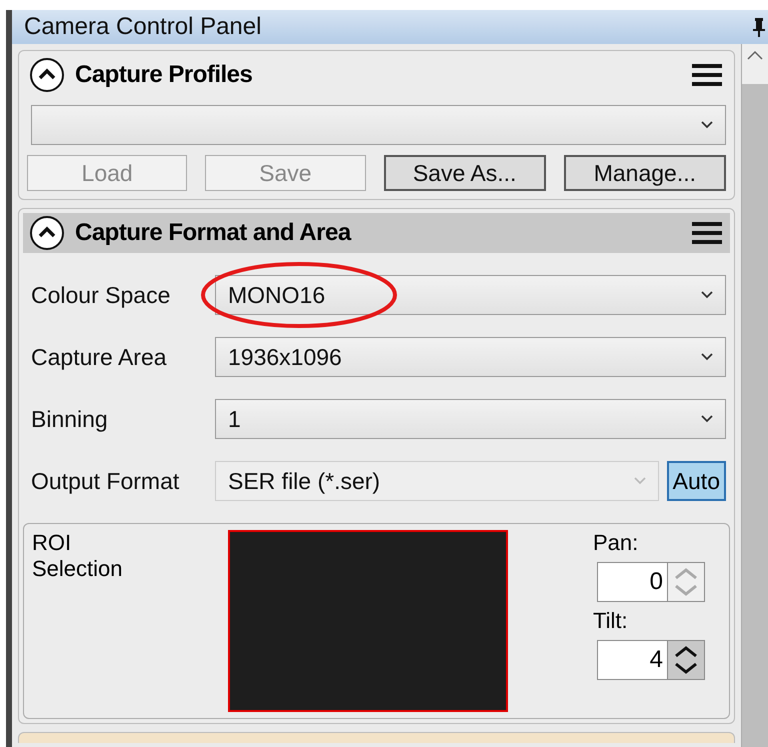 This screenshot has height=747, width=768. What do you see at coordinates (101, 295) in the screenshot?
I see `field-label: Colour Space` at bounding box center [101, 295].